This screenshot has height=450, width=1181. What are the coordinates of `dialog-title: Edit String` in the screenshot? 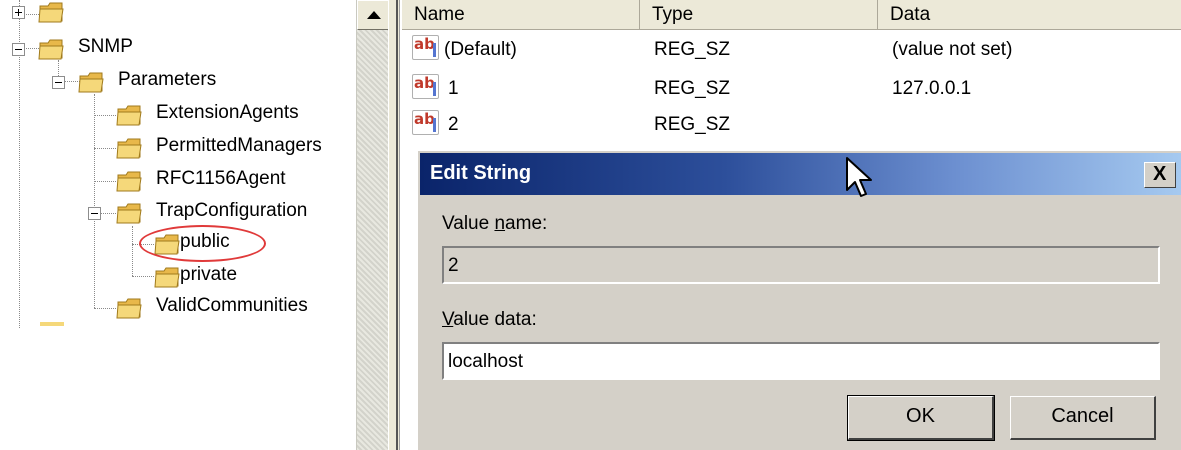 It's located at (481, 173).